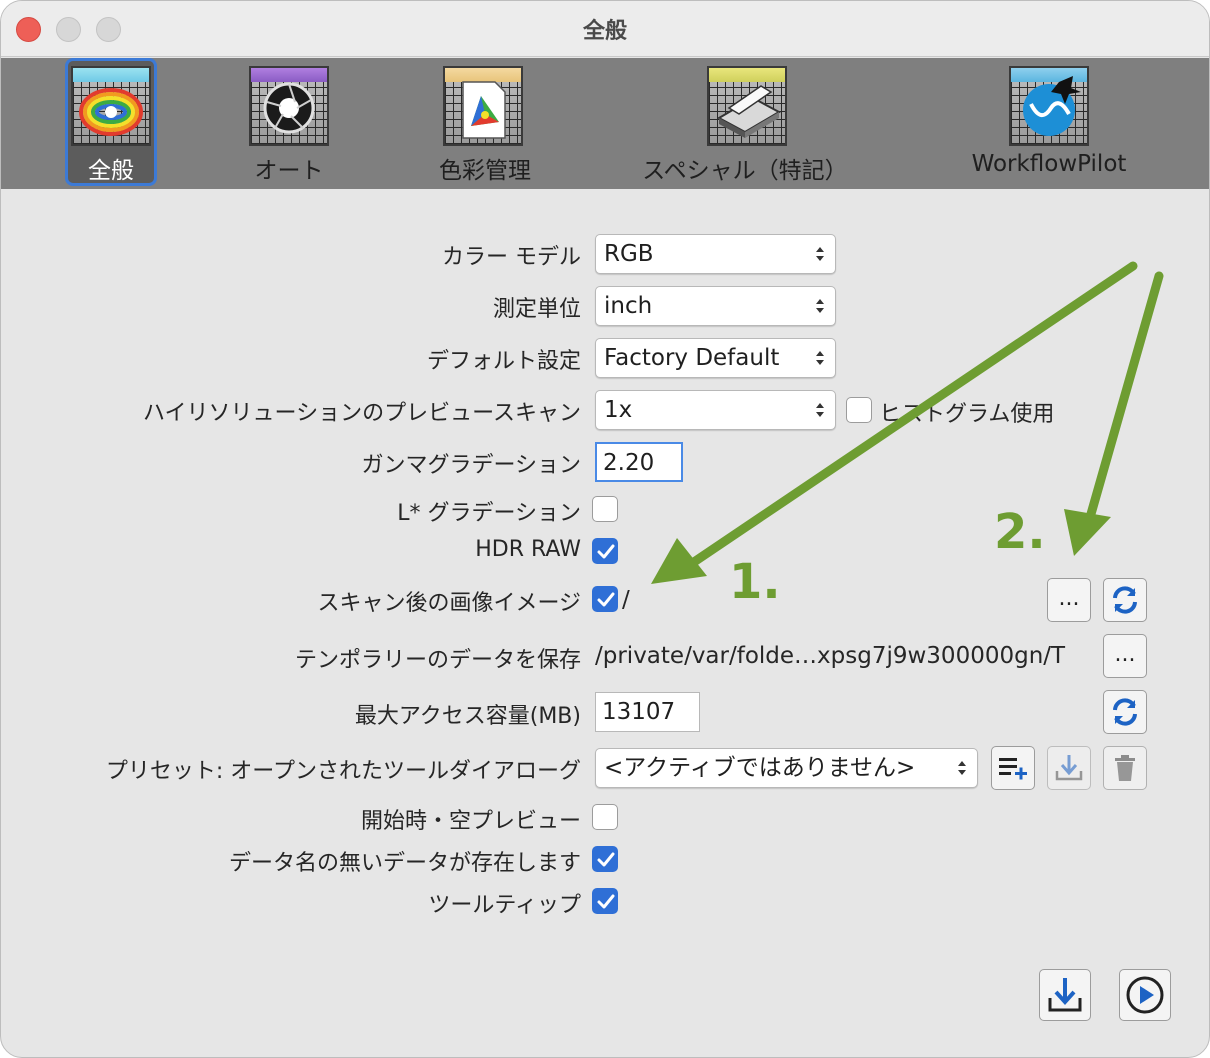  I want to click on unit-value: inch, so click(628, 306).